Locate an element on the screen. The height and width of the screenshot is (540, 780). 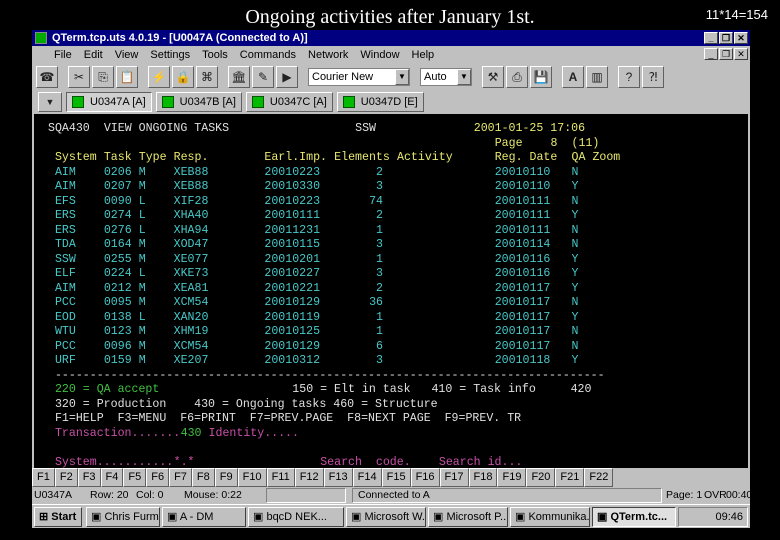
menu-commands: Commands is located at coordinates (268, 55).